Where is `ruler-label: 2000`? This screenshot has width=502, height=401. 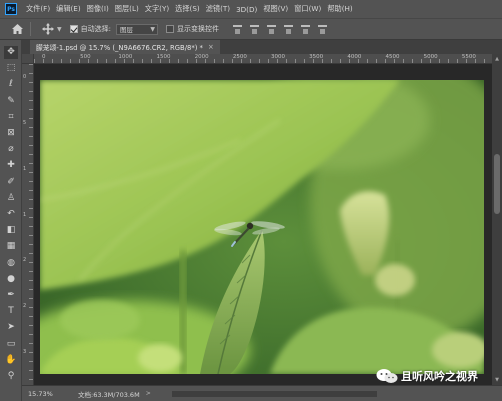
ruler-label: 2000 is located at coordinates (201, 57).